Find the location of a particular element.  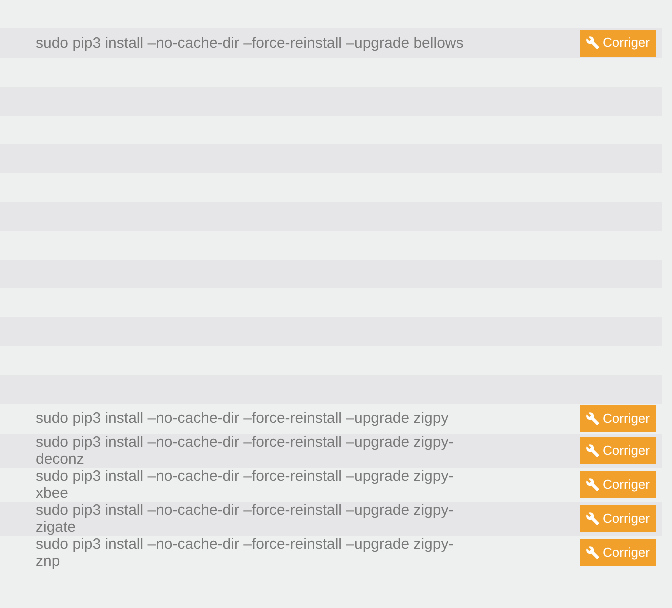

command-text: sudo pip3 install –no-cache-dir –force-reinstall –upgrade zigpy is located at coordinates (243, 419).